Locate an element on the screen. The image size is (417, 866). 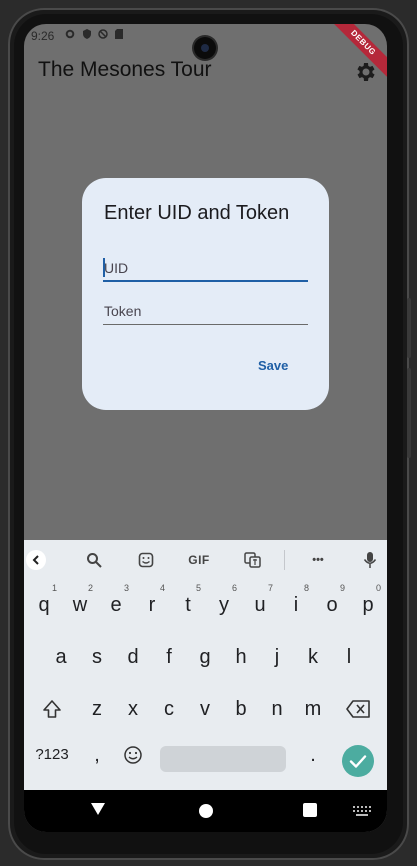
key-v: v is located at coordinates (205, 709).